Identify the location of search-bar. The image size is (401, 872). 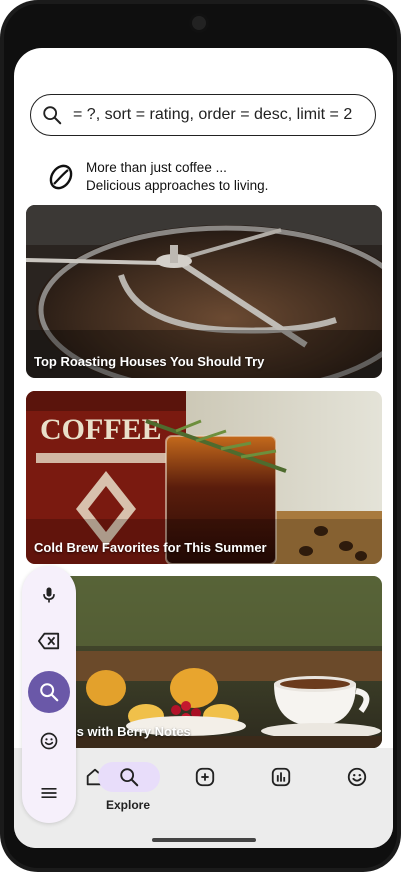
(203, 115).